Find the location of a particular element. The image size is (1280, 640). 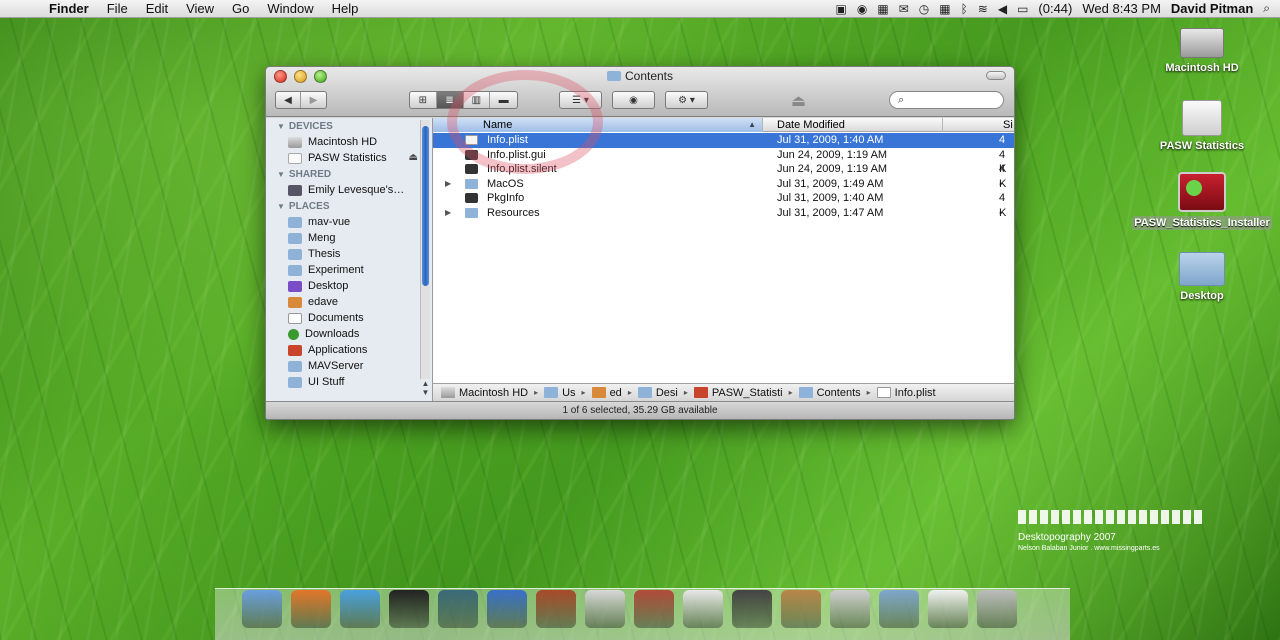

dock-texshop-icon is located at coordinates (605, 609).